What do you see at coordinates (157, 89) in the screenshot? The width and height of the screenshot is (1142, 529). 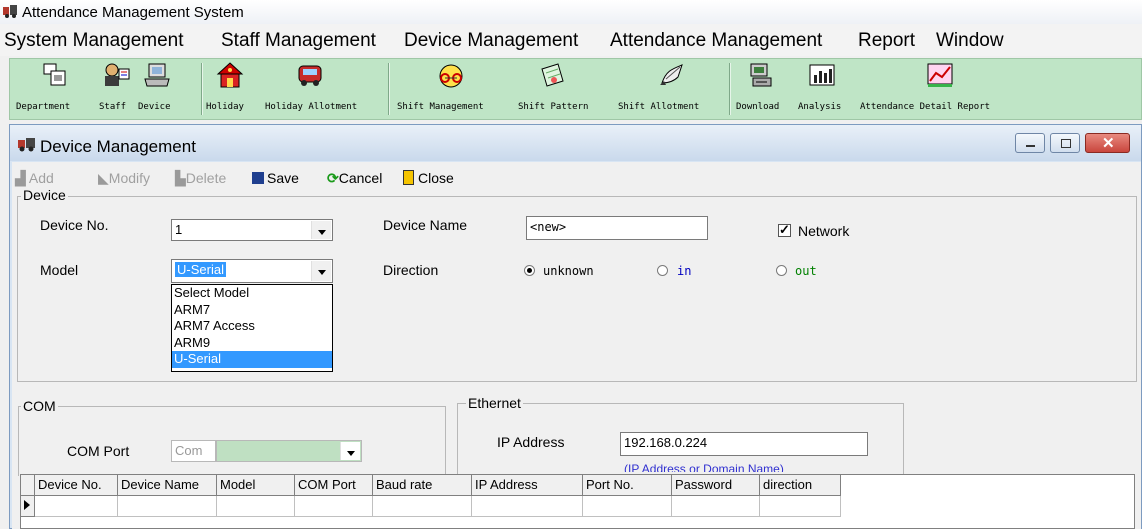 I see `toolbar-device-button: Device` at bounding box center [157, 89].